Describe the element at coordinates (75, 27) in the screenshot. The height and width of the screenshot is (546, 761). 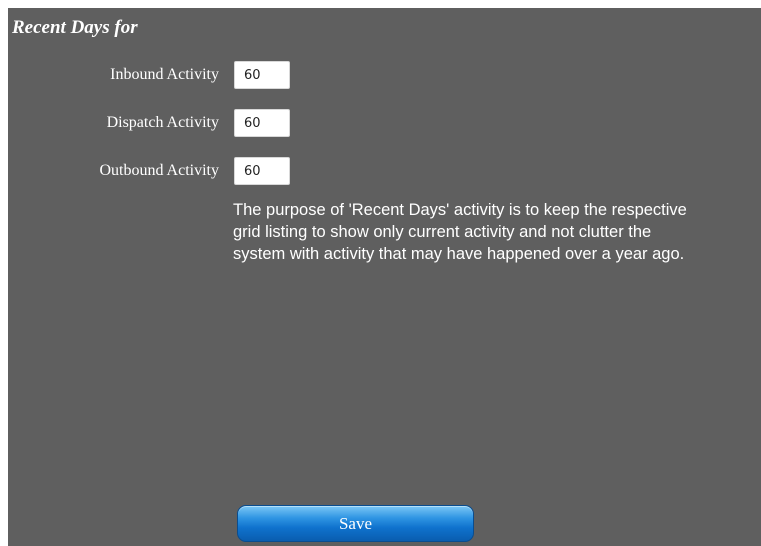
I see `section-title: Recent Days for` at that location.